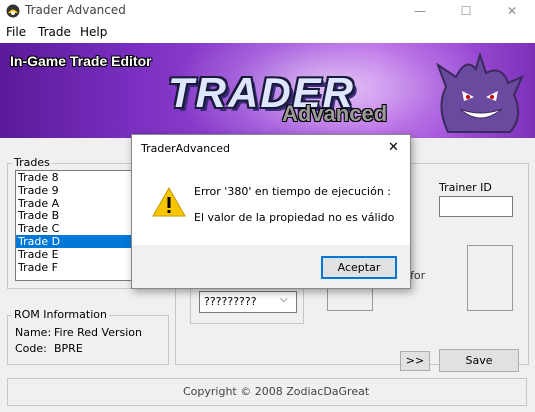 The image size is (535, 412). I want to click on banner-heading: In-Game Trade Editor, so click(81, 61).